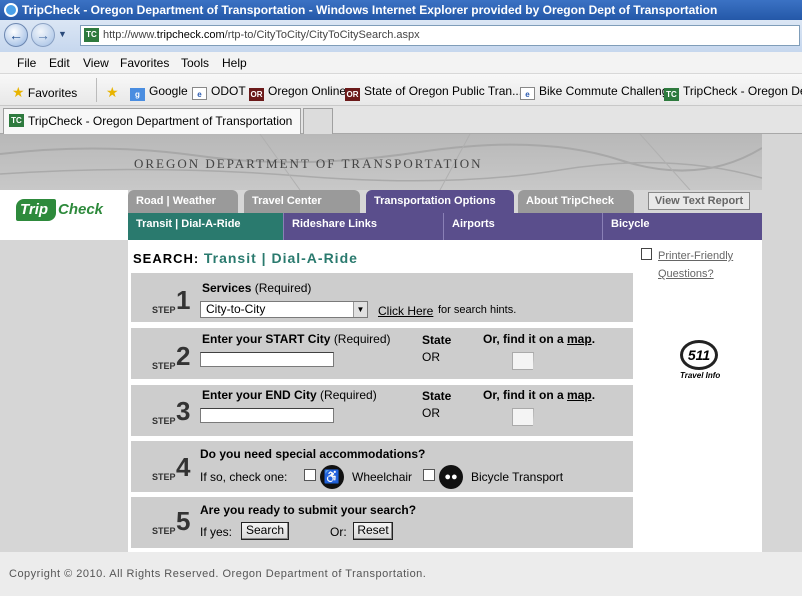 The width and height of the screenshot is (802, 596). Describe the element at coordinates (265, 531) in the screenshot. I see `search-button: Search` at that location.